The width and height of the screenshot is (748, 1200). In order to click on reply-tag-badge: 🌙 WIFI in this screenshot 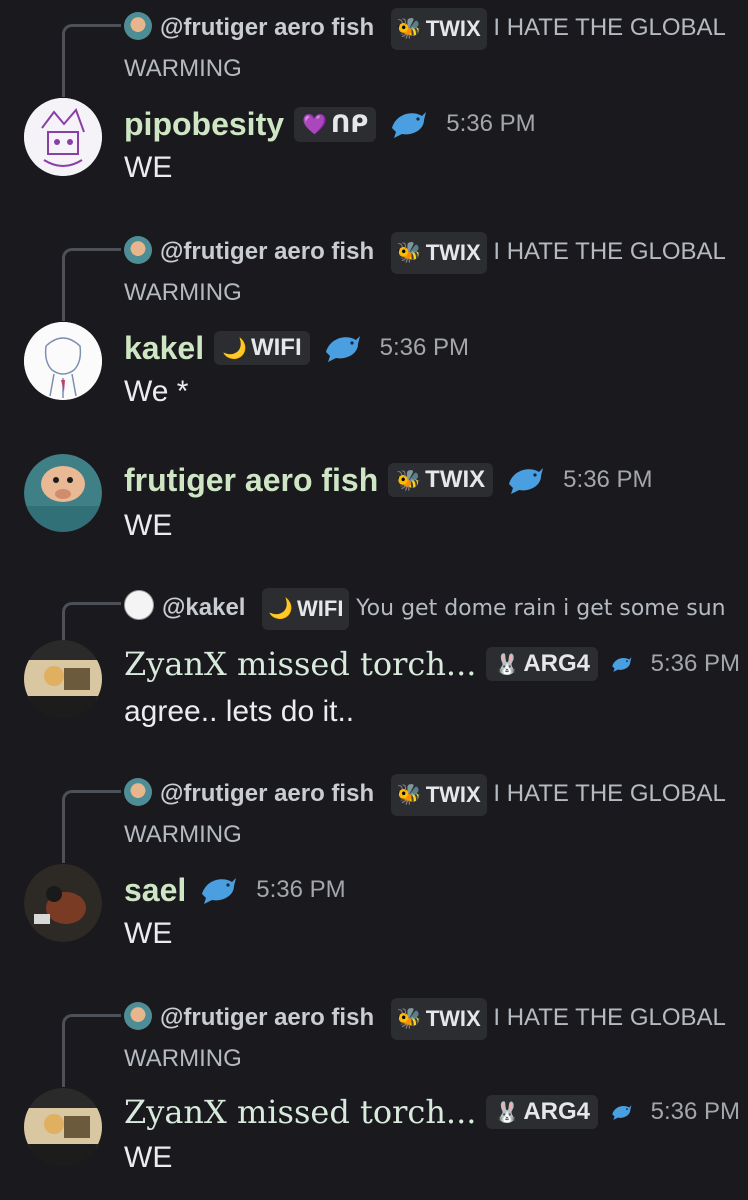, I will do `click(306, 609)`.